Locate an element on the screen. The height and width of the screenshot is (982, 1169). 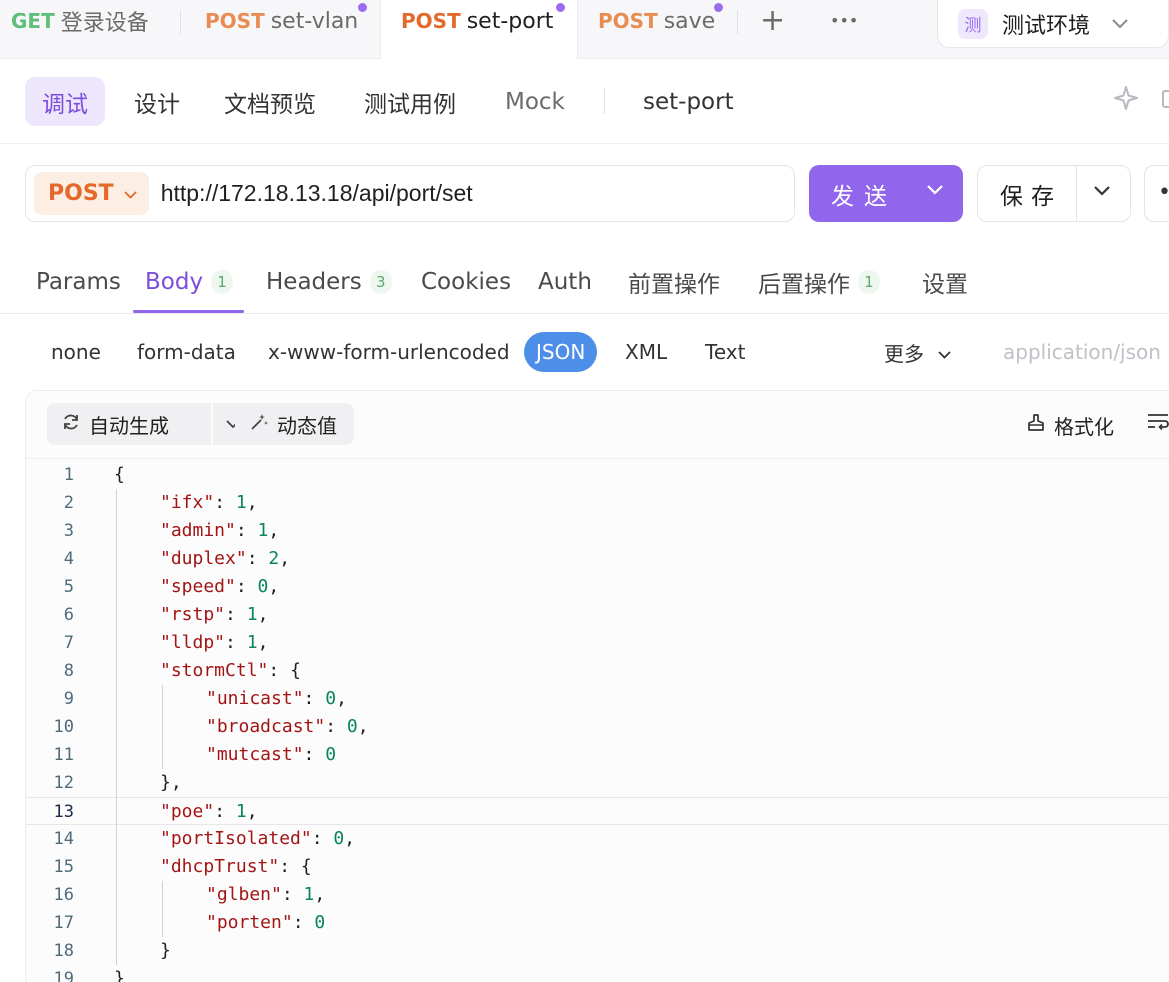
code-text: "duplex": 2, is located at coordinates (225, 559).